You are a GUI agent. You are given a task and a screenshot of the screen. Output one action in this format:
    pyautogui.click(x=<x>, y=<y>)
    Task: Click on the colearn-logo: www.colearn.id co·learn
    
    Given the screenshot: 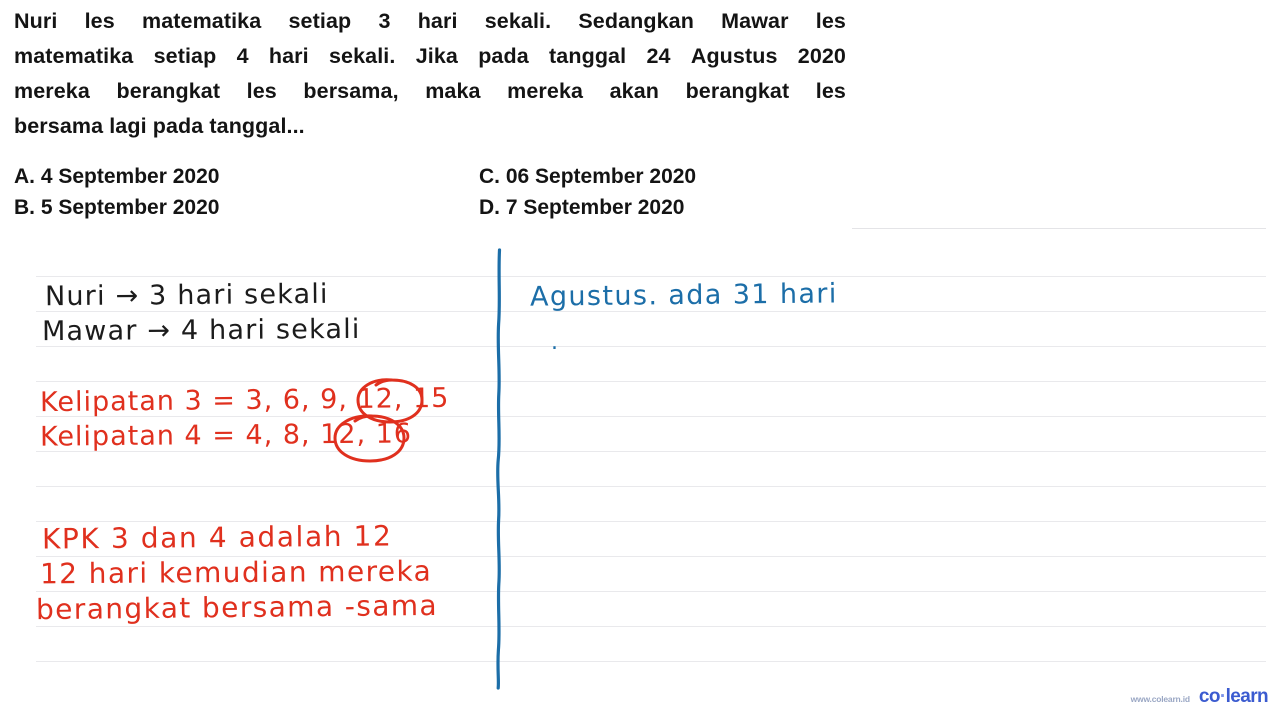 What is the action you would take?
    pyautogui.click(x=1199, y=697)
    